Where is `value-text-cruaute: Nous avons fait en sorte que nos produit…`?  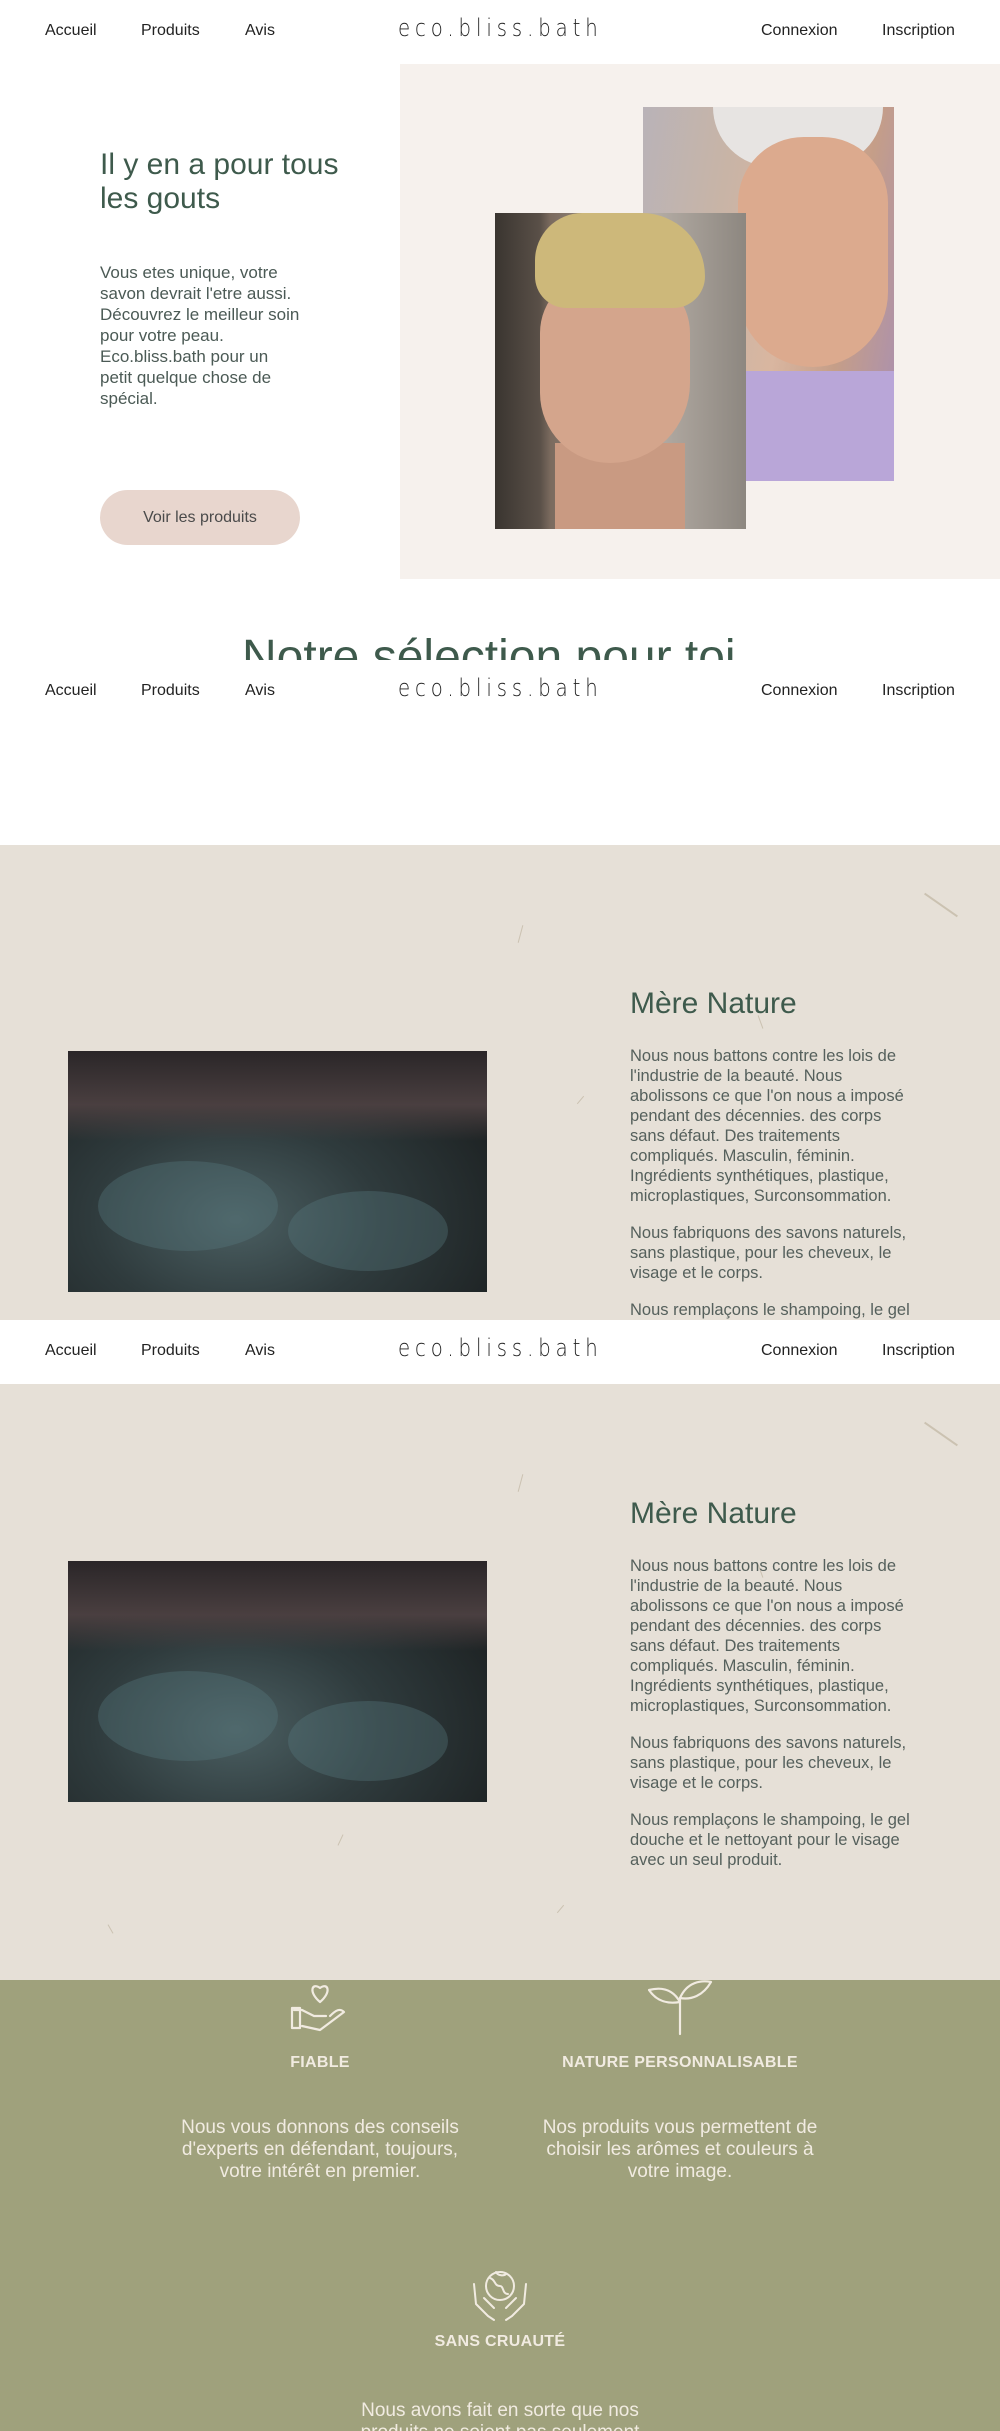 value-text-cruaute: Nous avons fait en sorte que nos produit… is located at coordinates (500, 2415).